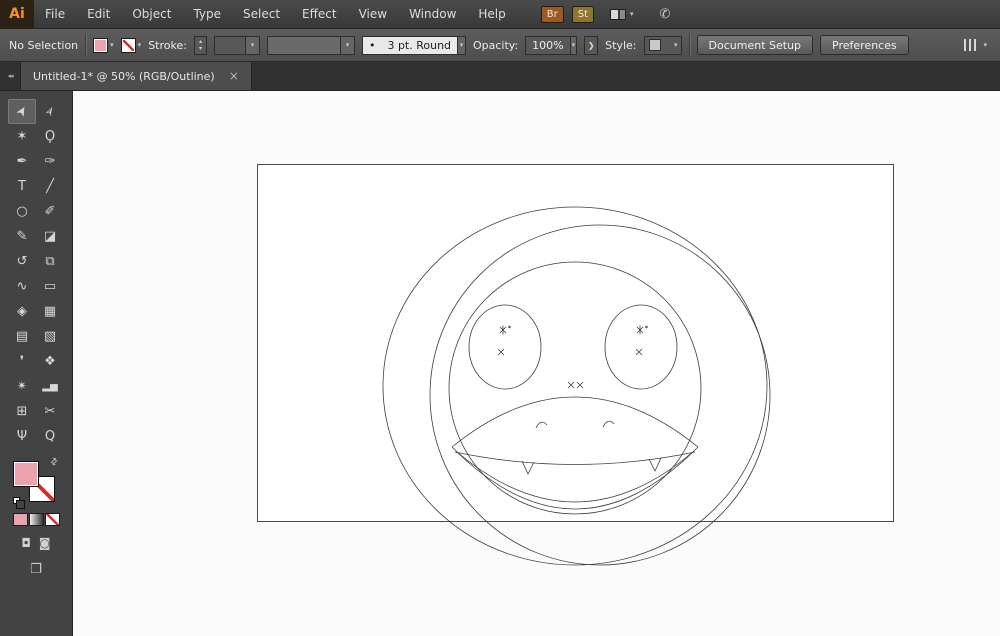  Describe the element at coordinates (22, 186) in the screenshot. I see `type-tool: T` at that location.